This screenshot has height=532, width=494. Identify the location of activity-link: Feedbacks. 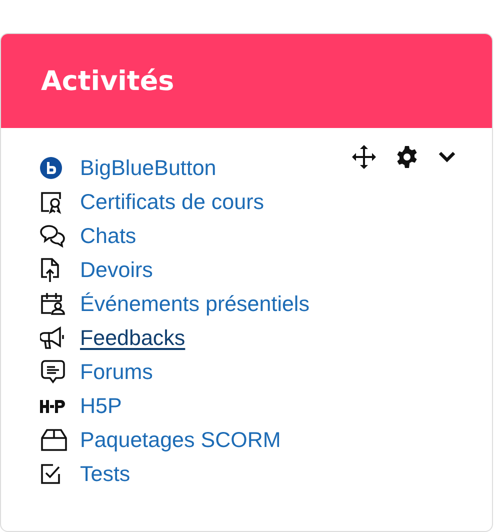
(133, 338).